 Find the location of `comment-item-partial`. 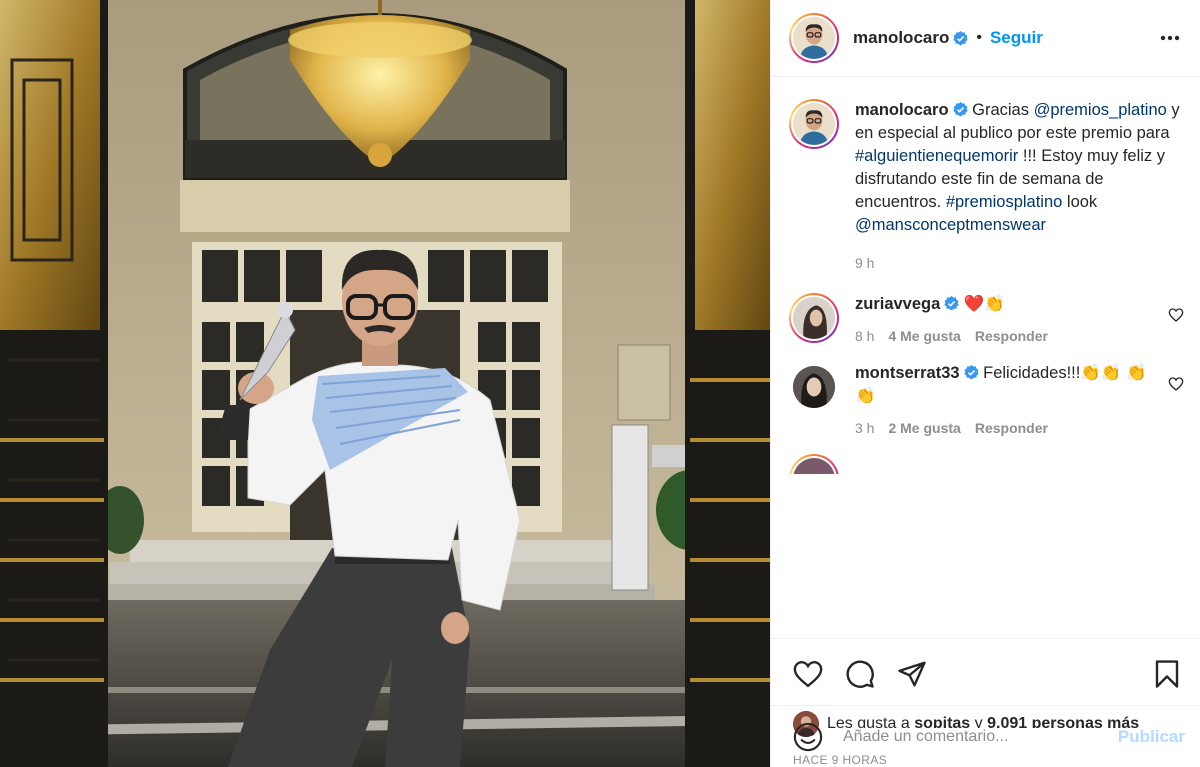

comment-item-partial is located at coordinates (986, 464).